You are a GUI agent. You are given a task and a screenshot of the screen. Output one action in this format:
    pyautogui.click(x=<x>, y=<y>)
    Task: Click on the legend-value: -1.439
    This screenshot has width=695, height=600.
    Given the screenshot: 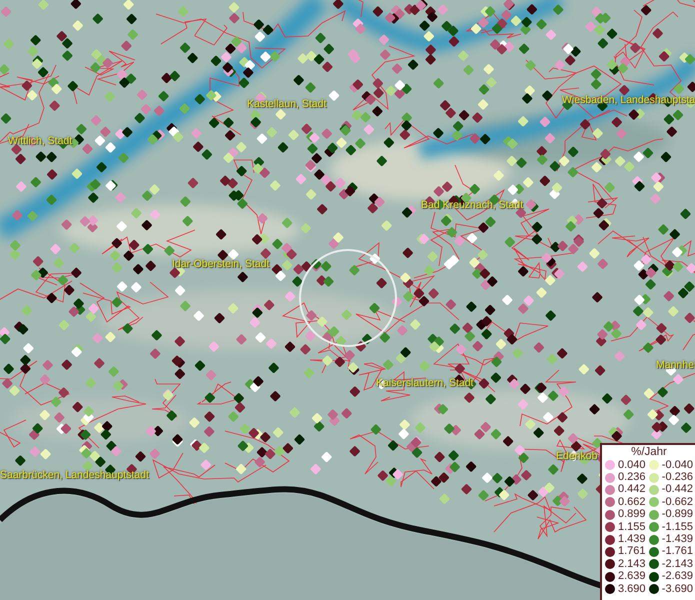 What is the action you would take?
    pyautogui.click(x=677, y=540)
    